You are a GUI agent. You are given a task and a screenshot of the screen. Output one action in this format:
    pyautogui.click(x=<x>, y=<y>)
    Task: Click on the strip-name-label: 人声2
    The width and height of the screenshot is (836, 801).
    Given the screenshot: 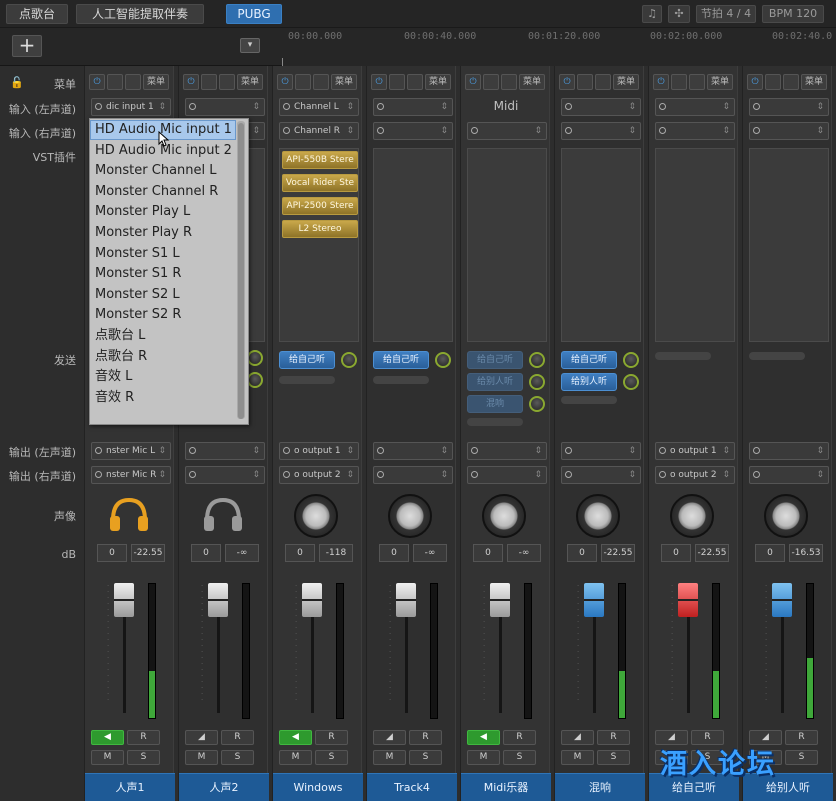 What is the action you would take?
    pyautogui.click(x=224, y=787)
    